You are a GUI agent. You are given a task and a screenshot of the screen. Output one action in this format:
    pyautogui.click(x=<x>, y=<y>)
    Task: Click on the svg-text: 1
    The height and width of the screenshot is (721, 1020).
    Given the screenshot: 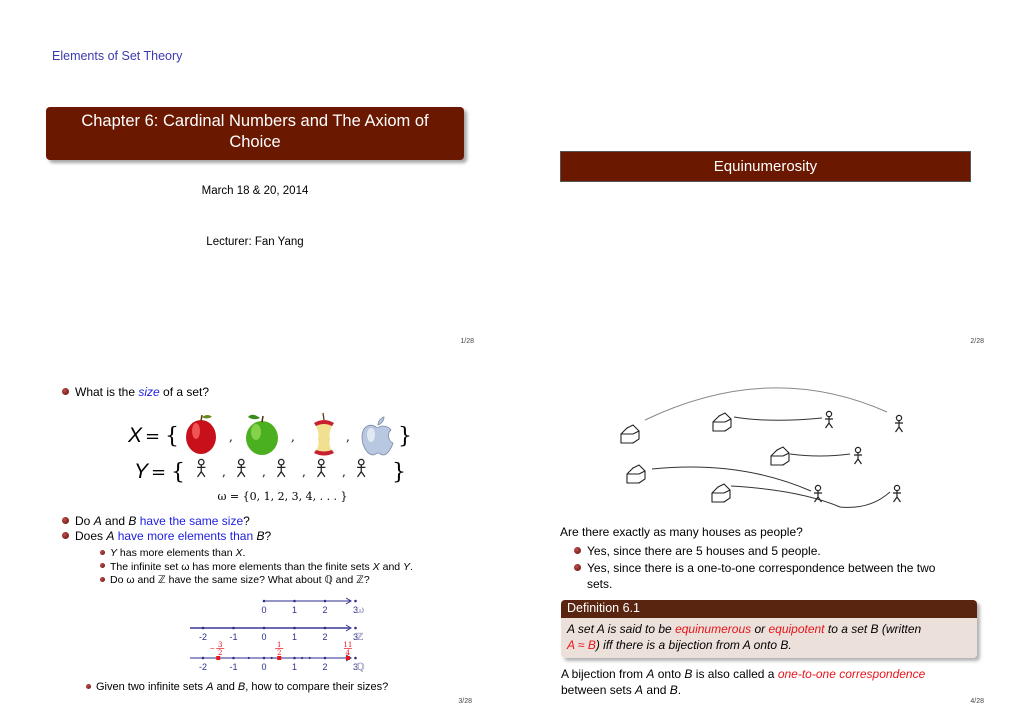 What is the action you would take?
    pyautogui.click(x=279, y=645)
    